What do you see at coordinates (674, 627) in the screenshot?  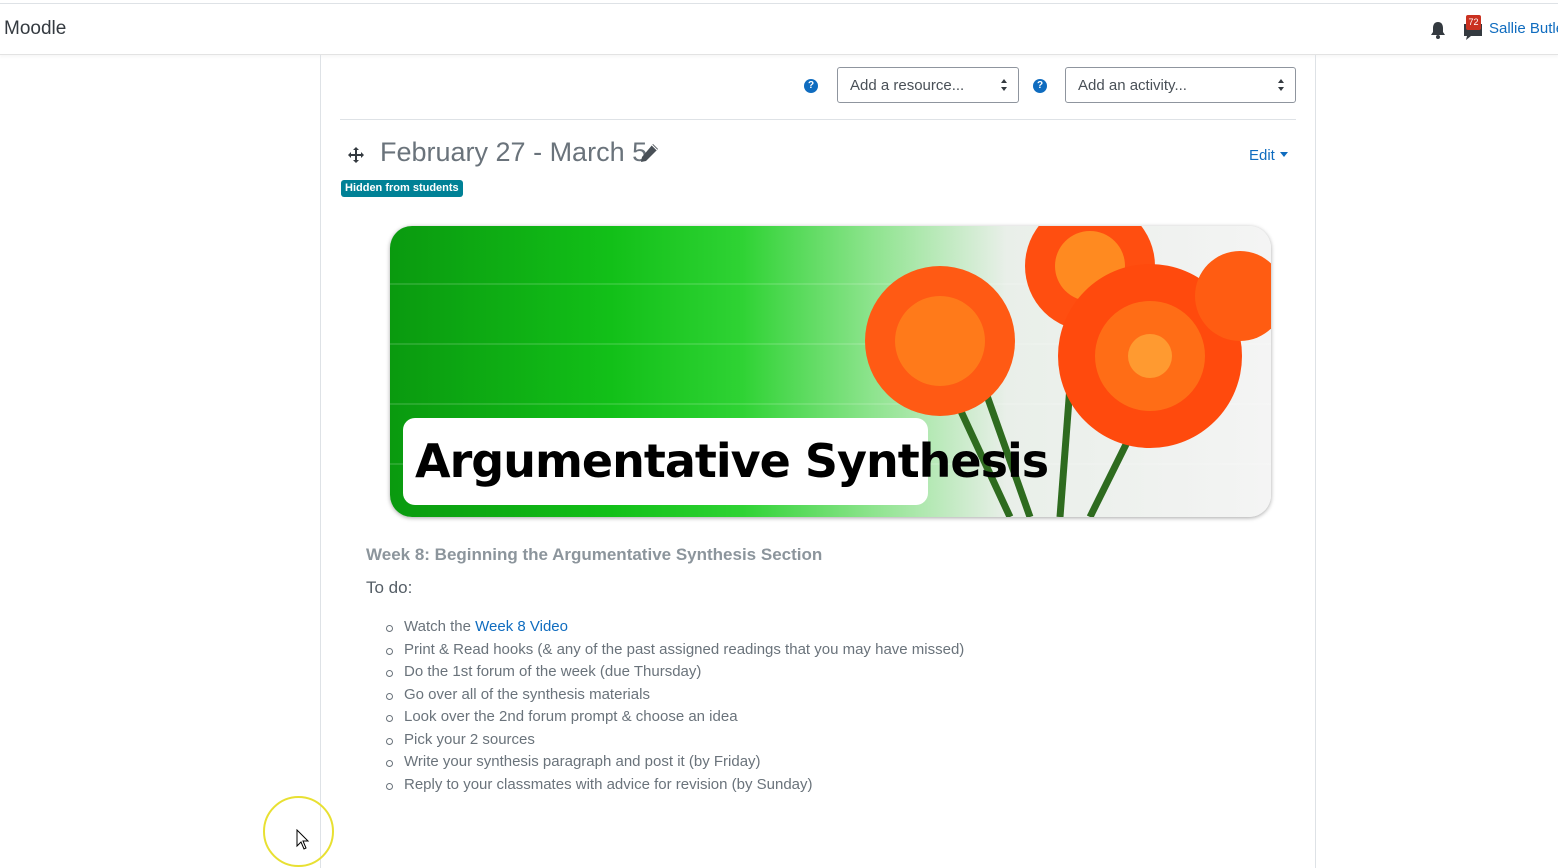 I see `list-item: Watch the Week 8 Video` at bounding box center [674, 627].